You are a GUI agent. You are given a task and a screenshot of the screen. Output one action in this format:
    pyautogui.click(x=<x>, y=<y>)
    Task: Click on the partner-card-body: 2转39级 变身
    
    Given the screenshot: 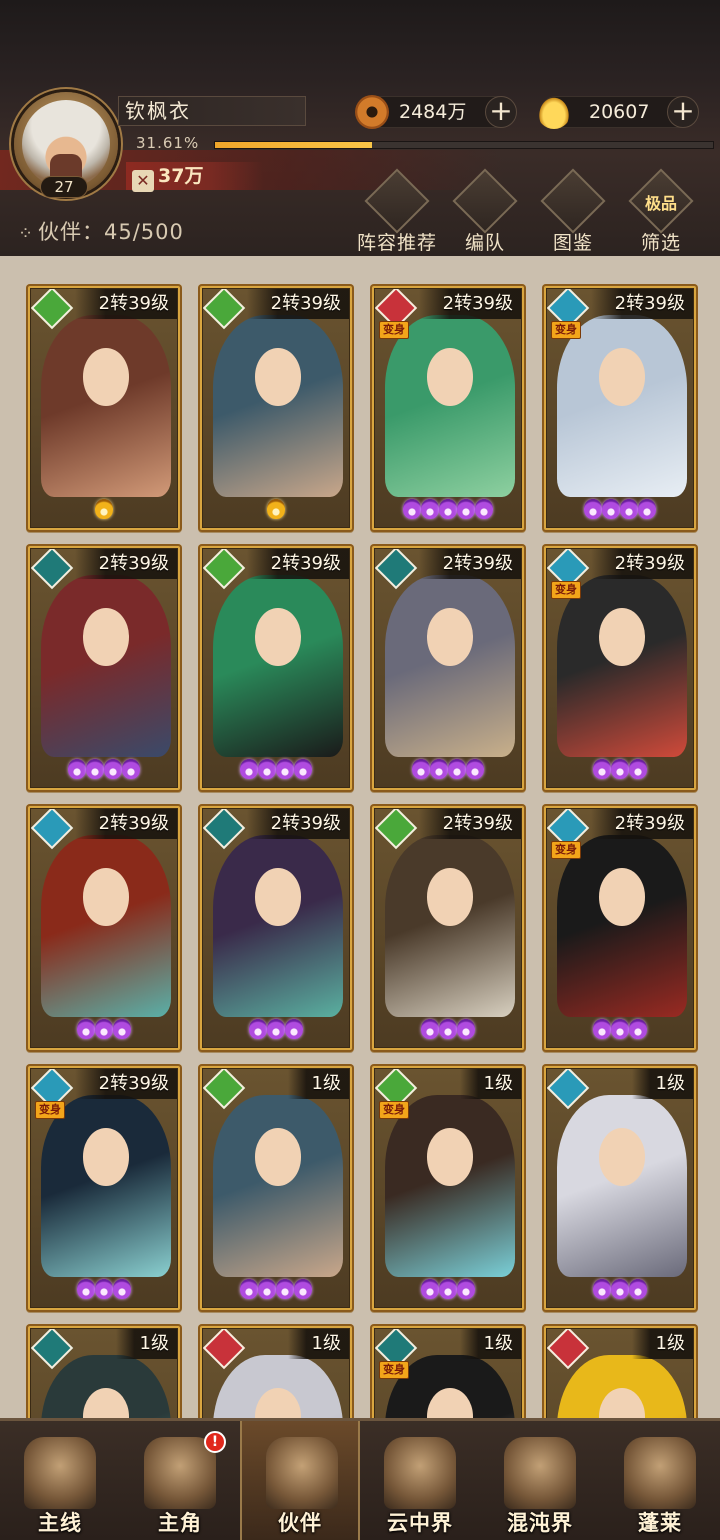 What is the action you would take?
    pyautogui.click(x=104, y=1188)
    